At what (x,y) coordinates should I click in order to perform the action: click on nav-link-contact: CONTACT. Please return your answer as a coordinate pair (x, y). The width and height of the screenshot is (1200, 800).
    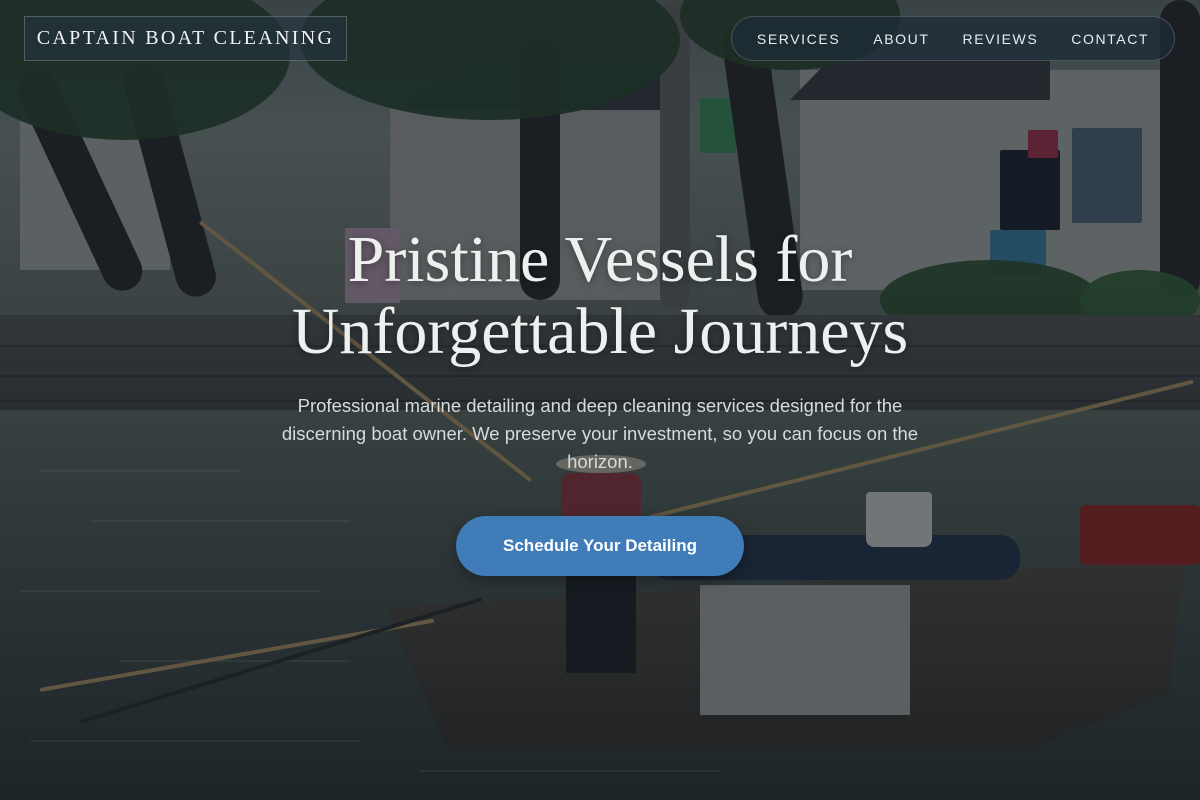
    Looking at the image, I should click on (1110, 39).